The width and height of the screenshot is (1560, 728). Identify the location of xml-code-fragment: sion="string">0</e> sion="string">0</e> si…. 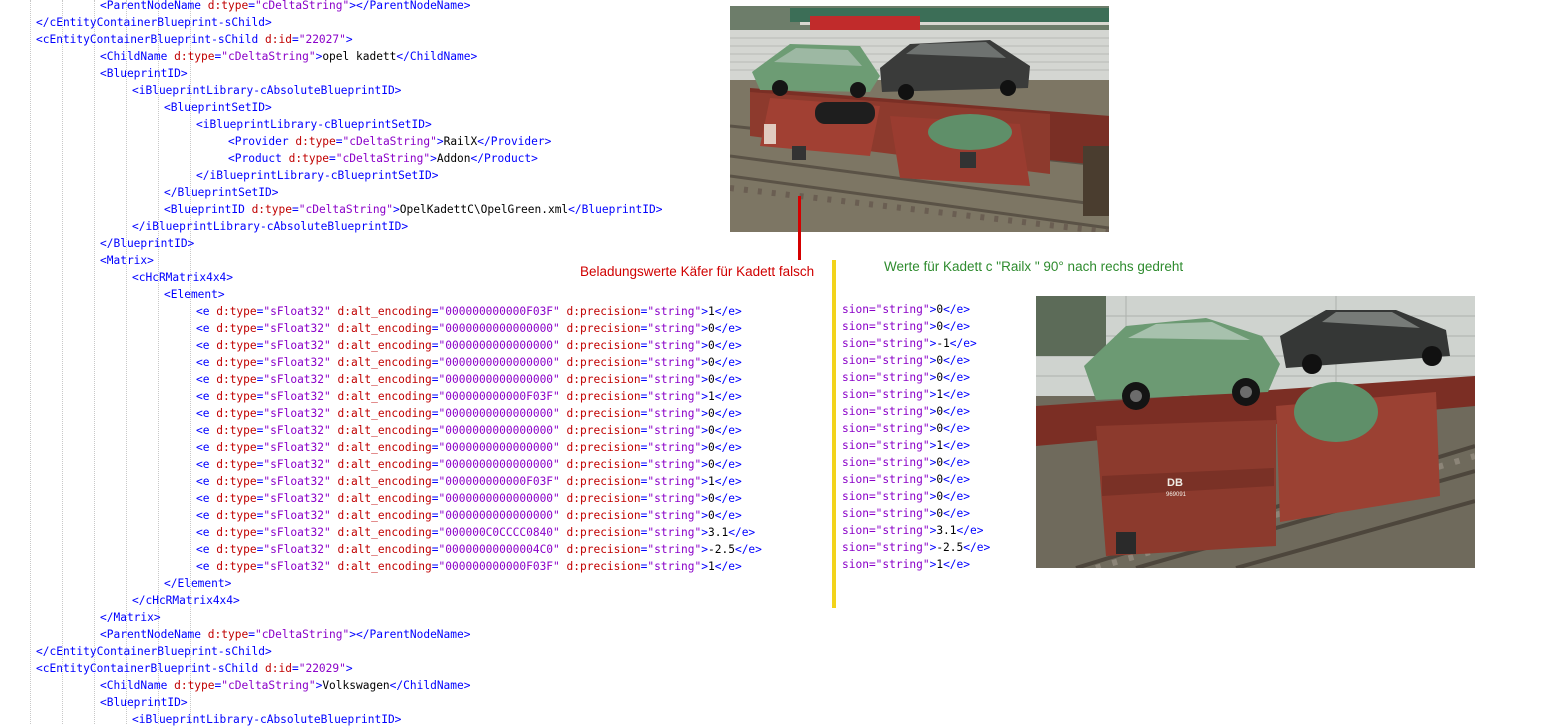
(916, 437).